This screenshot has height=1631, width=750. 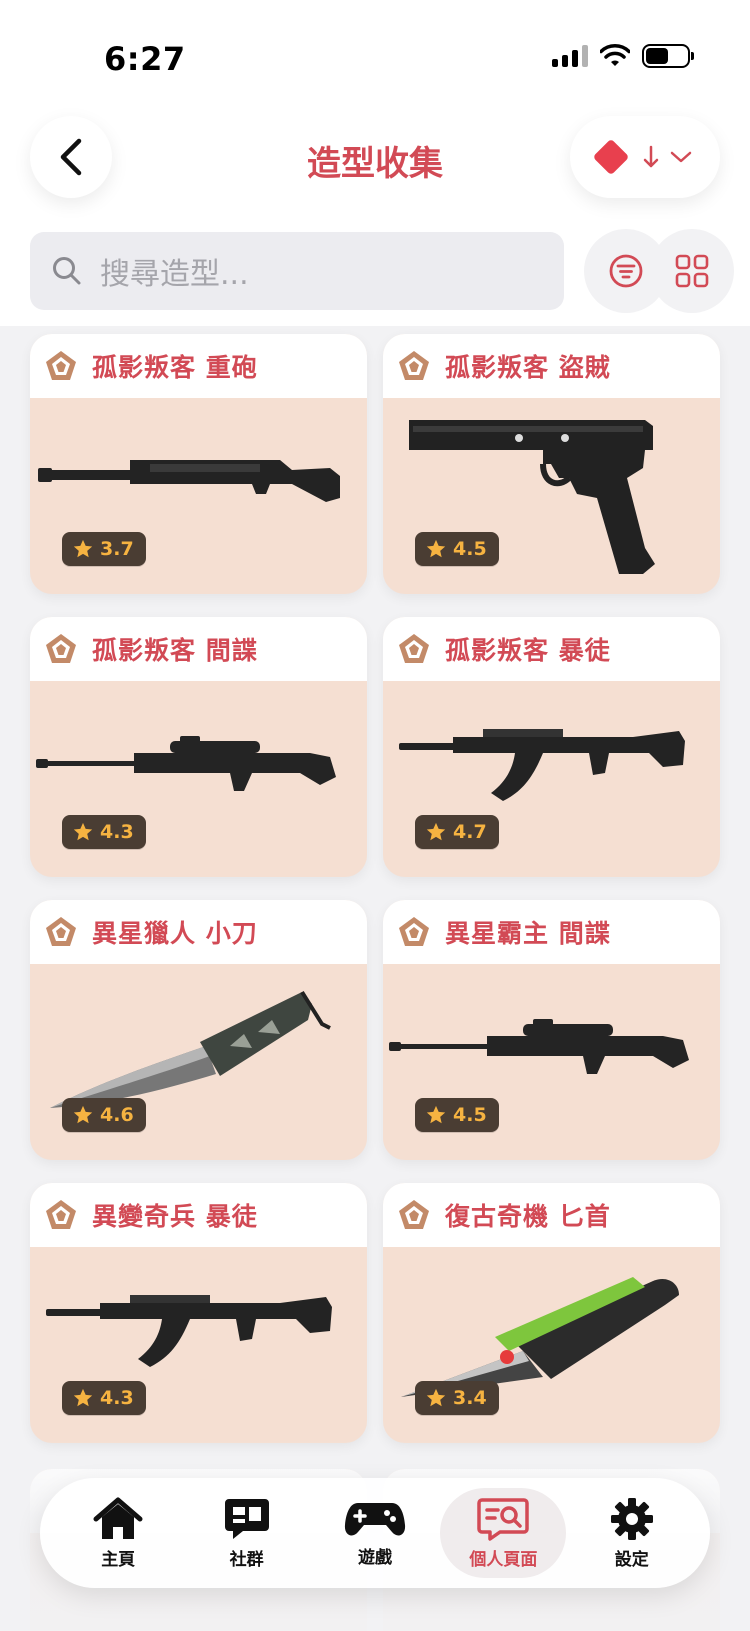 What do you see at coordinates (570, 56) in the screenshot?
I see `cellular-signal-icon` at bounding box center [570, 56].